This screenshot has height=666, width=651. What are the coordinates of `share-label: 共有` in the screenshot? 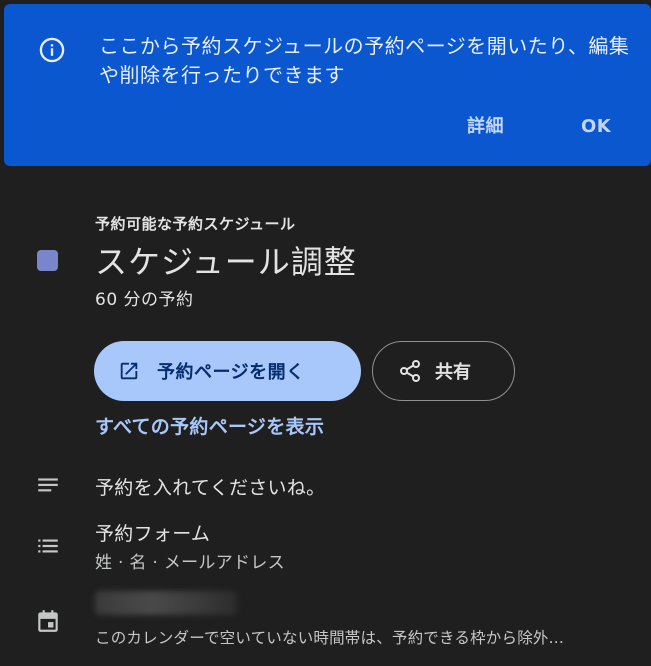 It's located at (453, 372).